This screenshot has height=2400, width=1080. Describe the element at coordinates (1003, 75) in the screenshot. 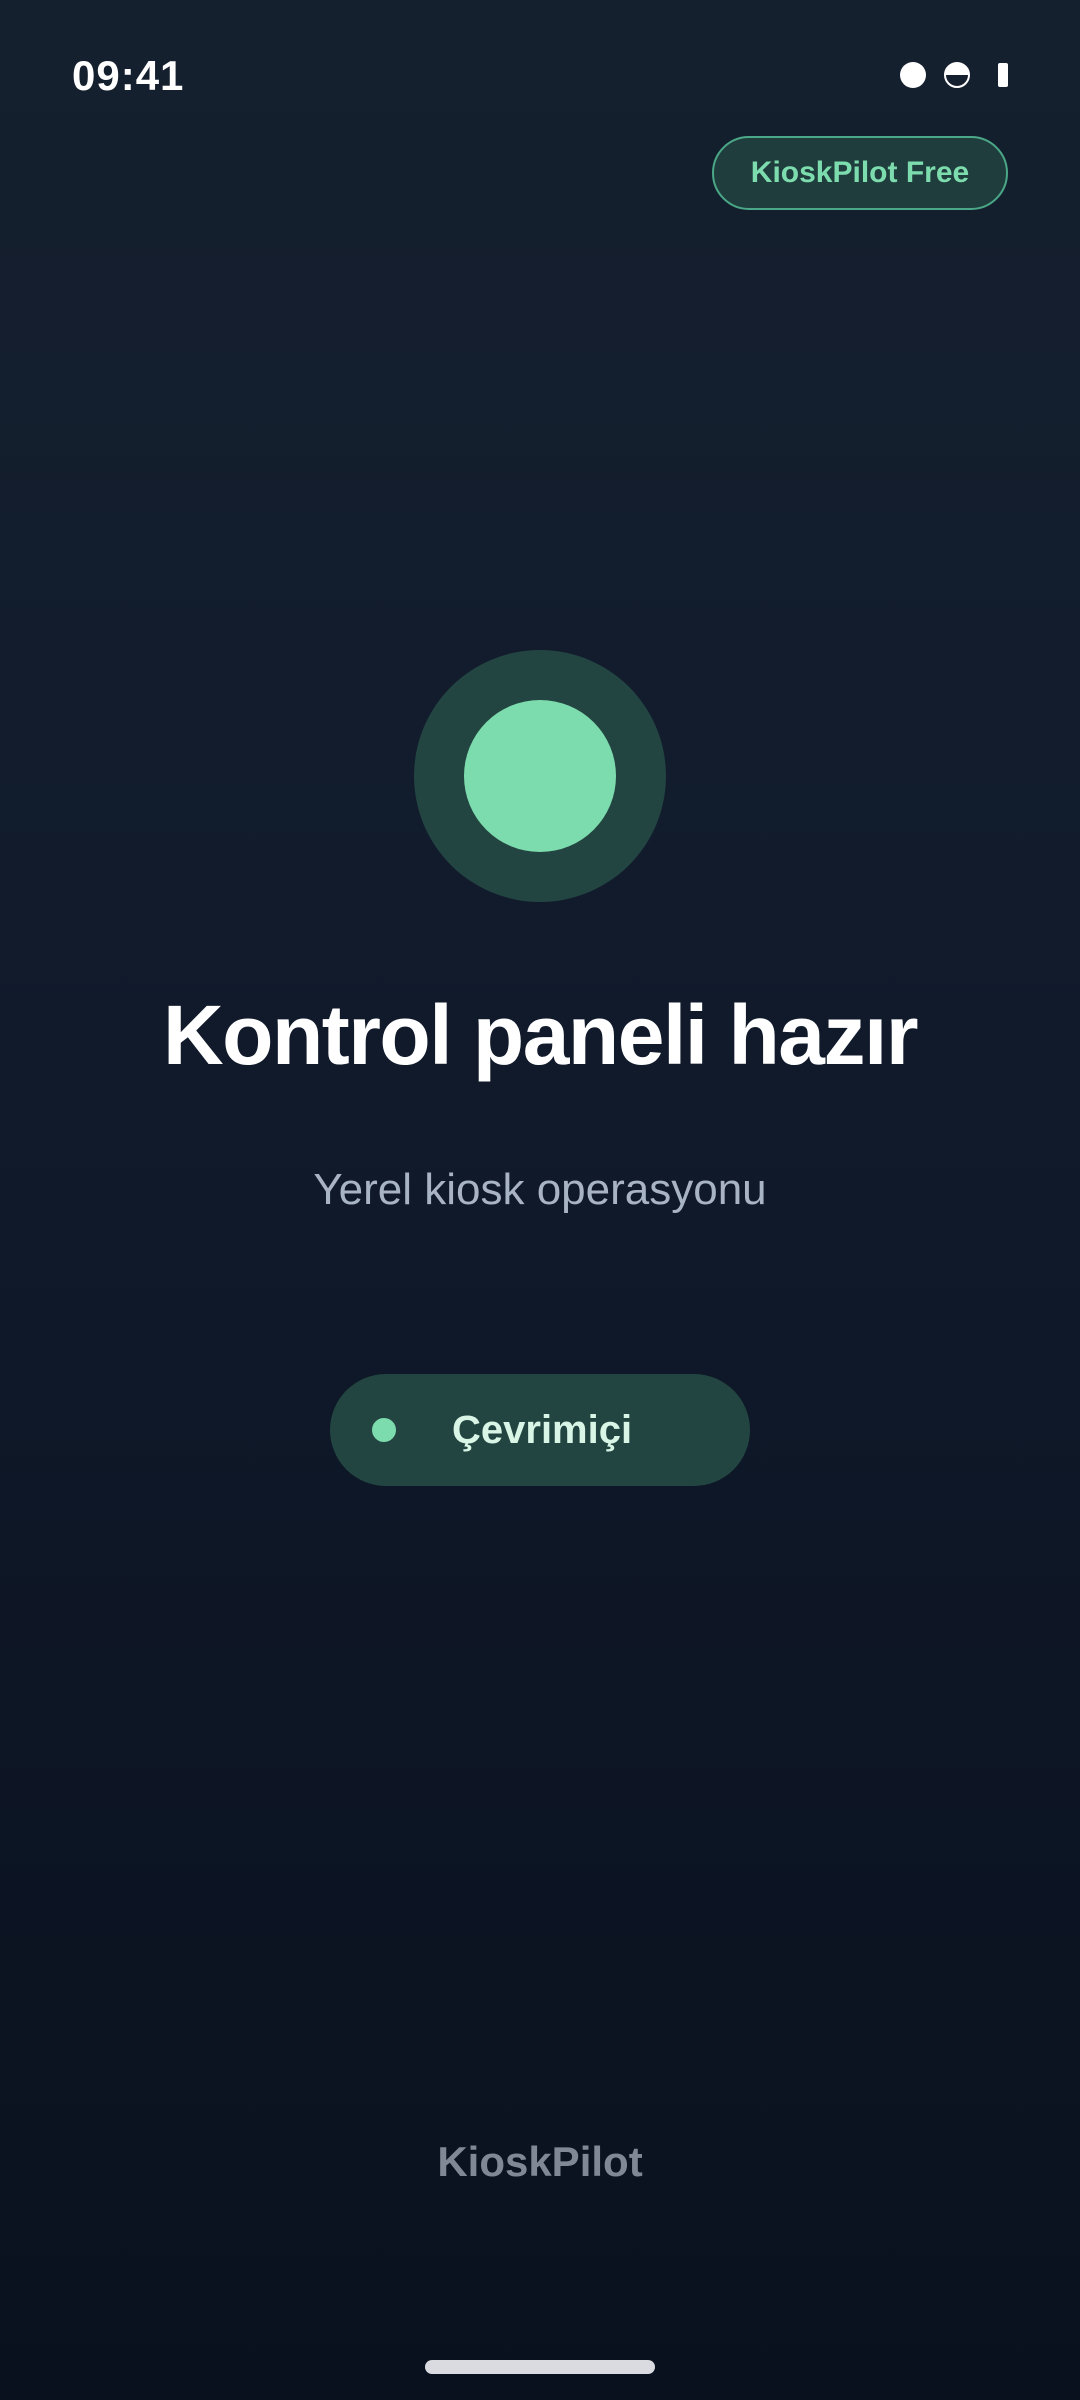

I see `battery-icon` at that location.